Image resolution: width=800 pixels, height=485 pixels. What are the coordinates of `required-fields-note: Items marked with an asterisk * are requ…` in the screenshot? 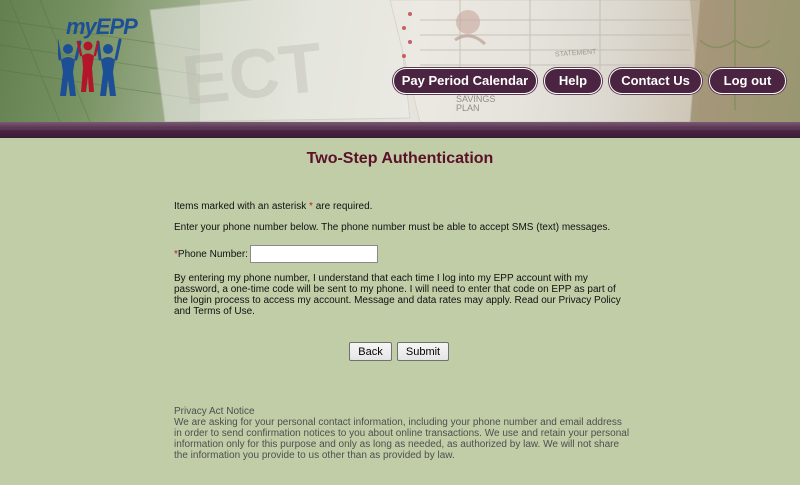 It's located at (399, 206).